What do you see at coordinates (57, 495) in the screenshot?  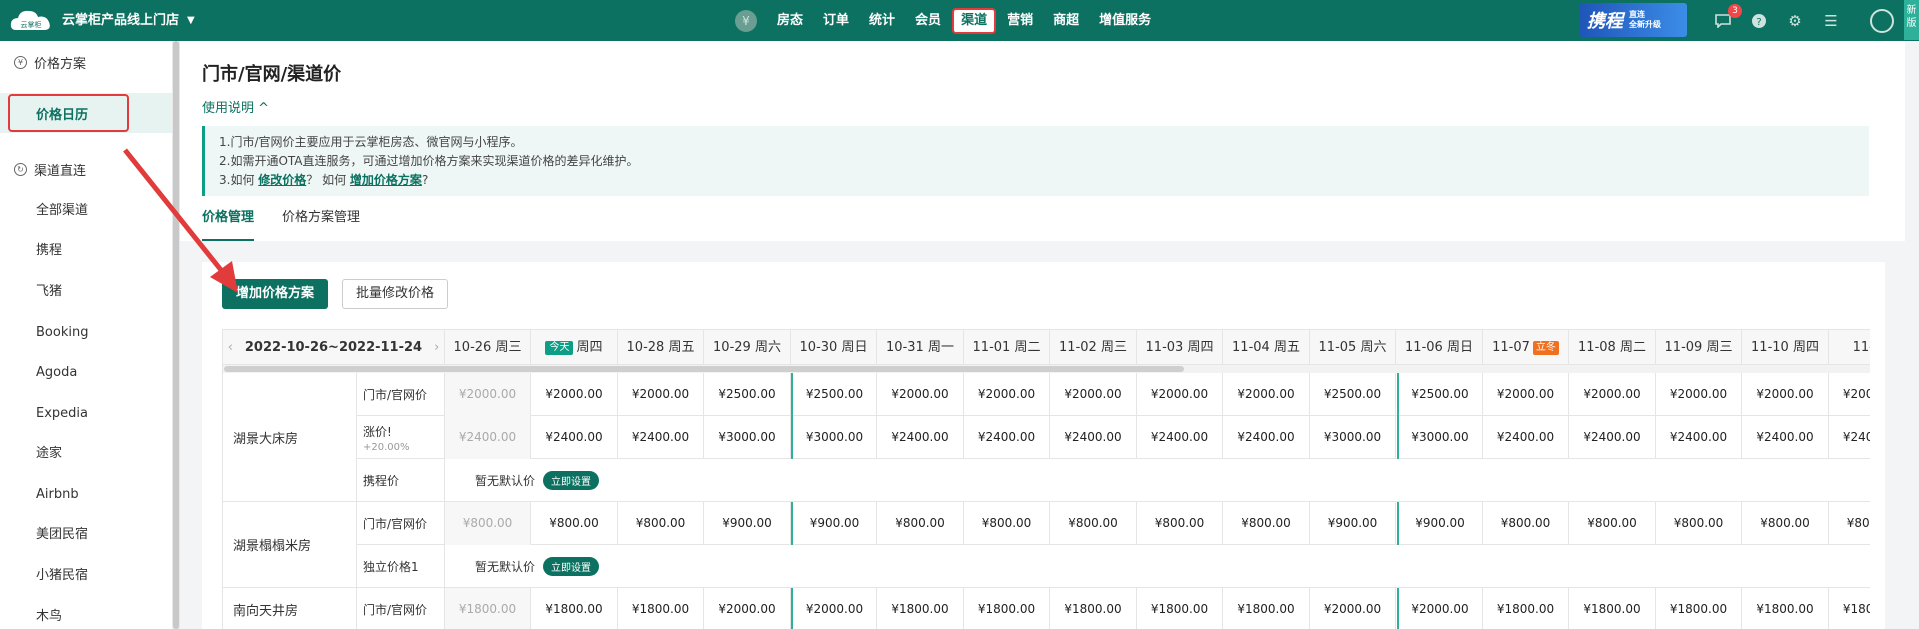 I see `sidebar-item-airbnb: Airbnb` at bounding box center [57, 495].